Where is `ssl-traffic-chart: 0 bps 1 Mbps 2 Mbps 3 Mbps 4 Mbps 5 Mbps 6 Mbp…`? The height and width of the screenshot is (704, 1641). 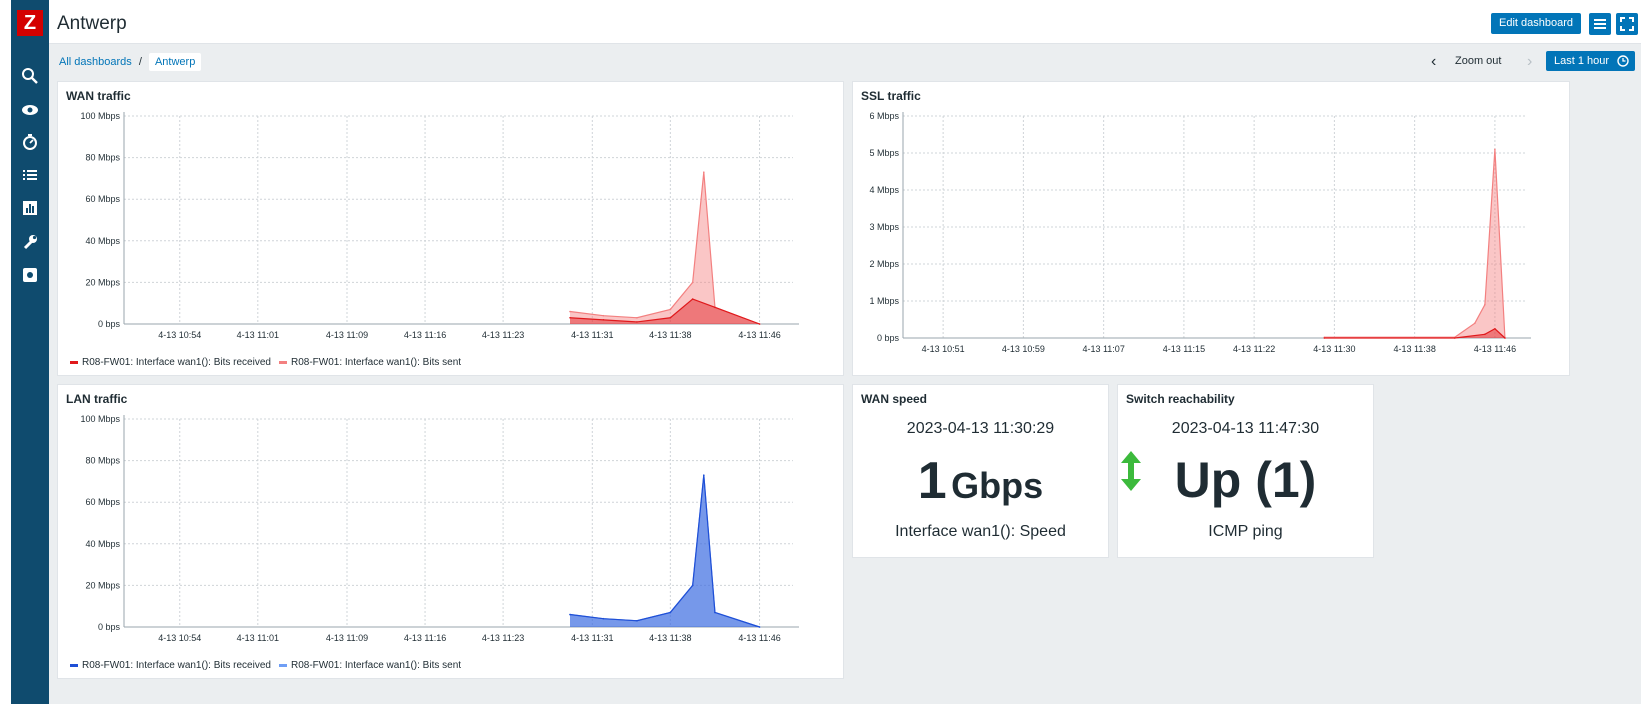
ssl-traffic-chart: 0 bps 1 Mbps 2 Mbps 3 Mbps 4 Mbps 5 Mbps 6 Mbp… is located at coordinates (1200, 232).